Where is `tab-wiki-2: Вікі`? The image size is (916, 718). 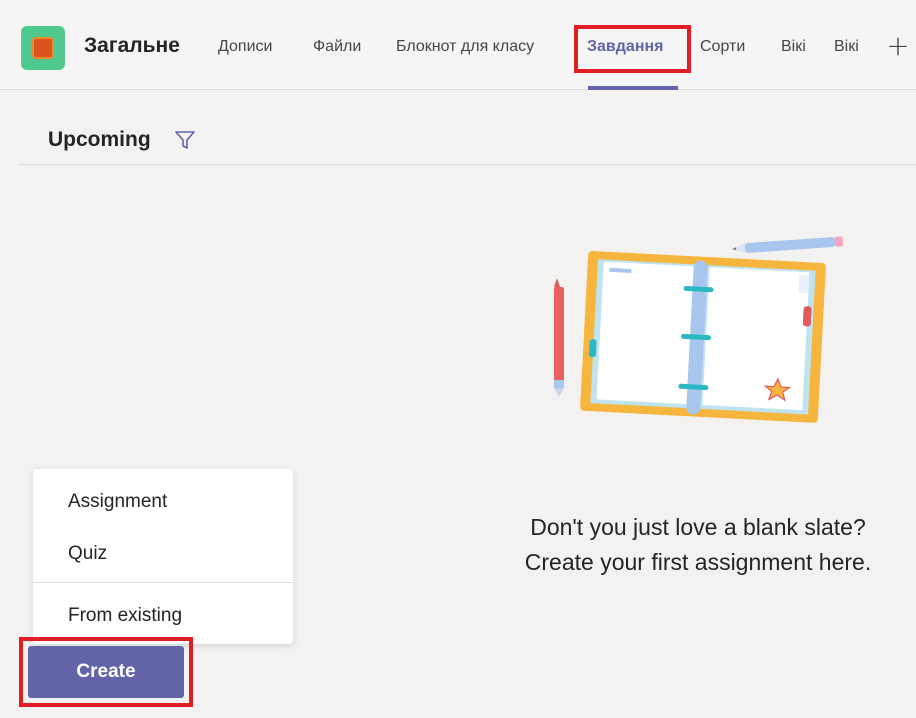 tab-wiki-2: Вікі is located at coordinates (846, 47).